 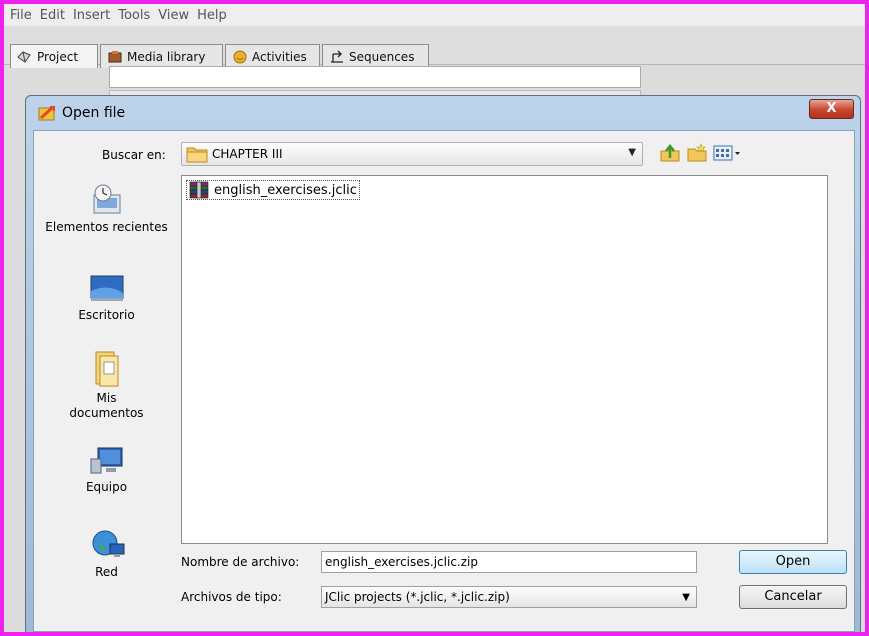 What do you see at coordinates (197, 155) in the screenshot?
I see `folder-icon` at bounding box center [197, 155].